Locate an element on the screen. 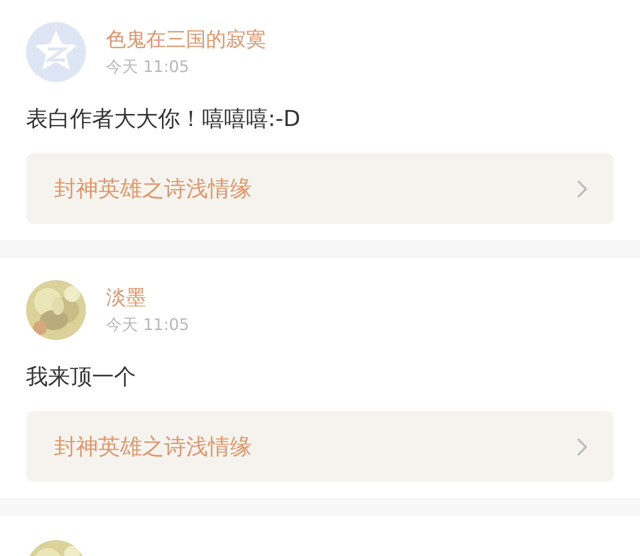 The height and width of the screenshot is (556, 640). comment-text: 表白作者大大你！嘻嘻嘻:-D is located at coordinates (164, 120).